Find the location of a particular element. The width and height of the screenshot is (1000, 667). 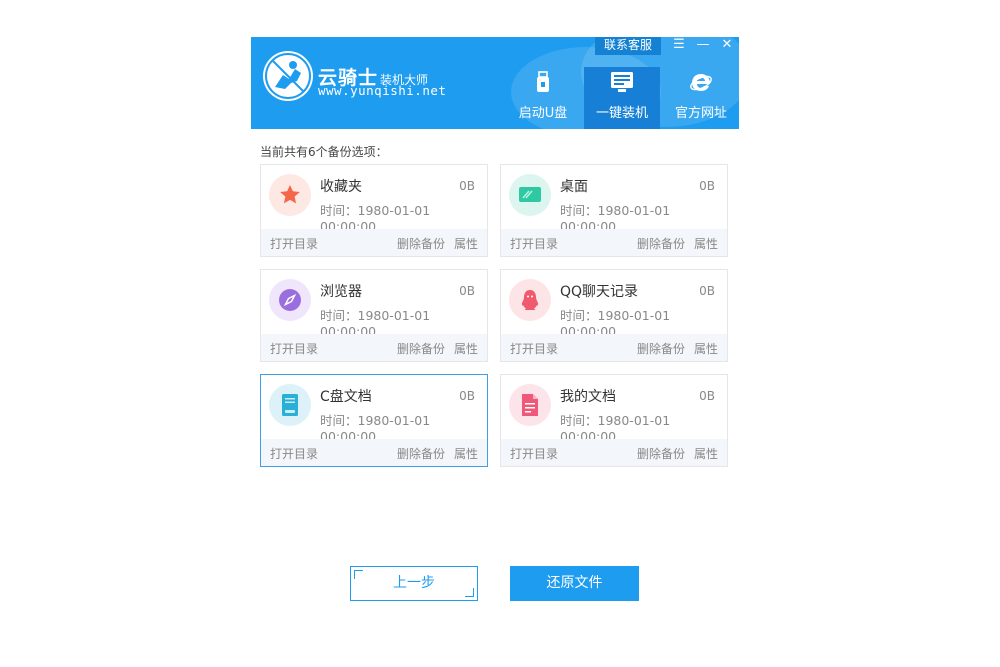

close-icon: ✕ is located at coordinates (727, 46).